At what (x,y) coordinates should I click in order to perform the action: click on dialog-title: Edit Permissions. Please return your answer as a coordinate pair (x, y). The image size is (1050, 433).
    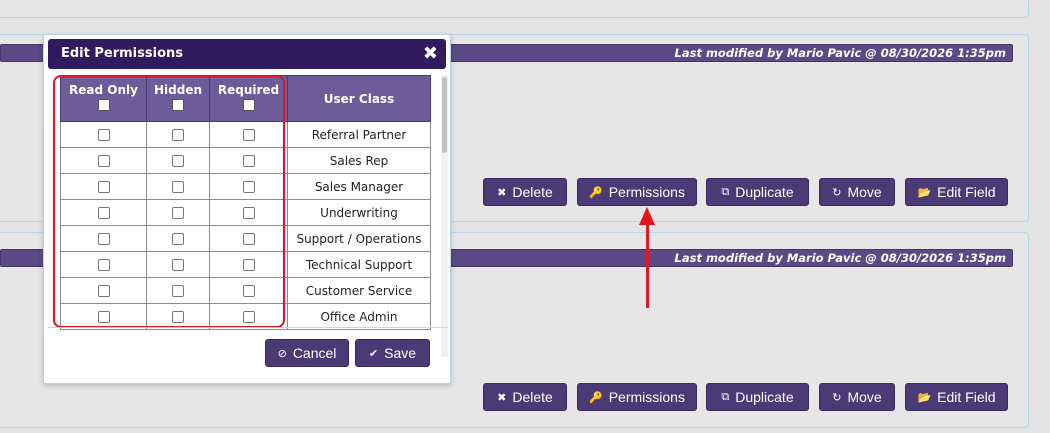
    Looking at the image, I should click on (122, 53).